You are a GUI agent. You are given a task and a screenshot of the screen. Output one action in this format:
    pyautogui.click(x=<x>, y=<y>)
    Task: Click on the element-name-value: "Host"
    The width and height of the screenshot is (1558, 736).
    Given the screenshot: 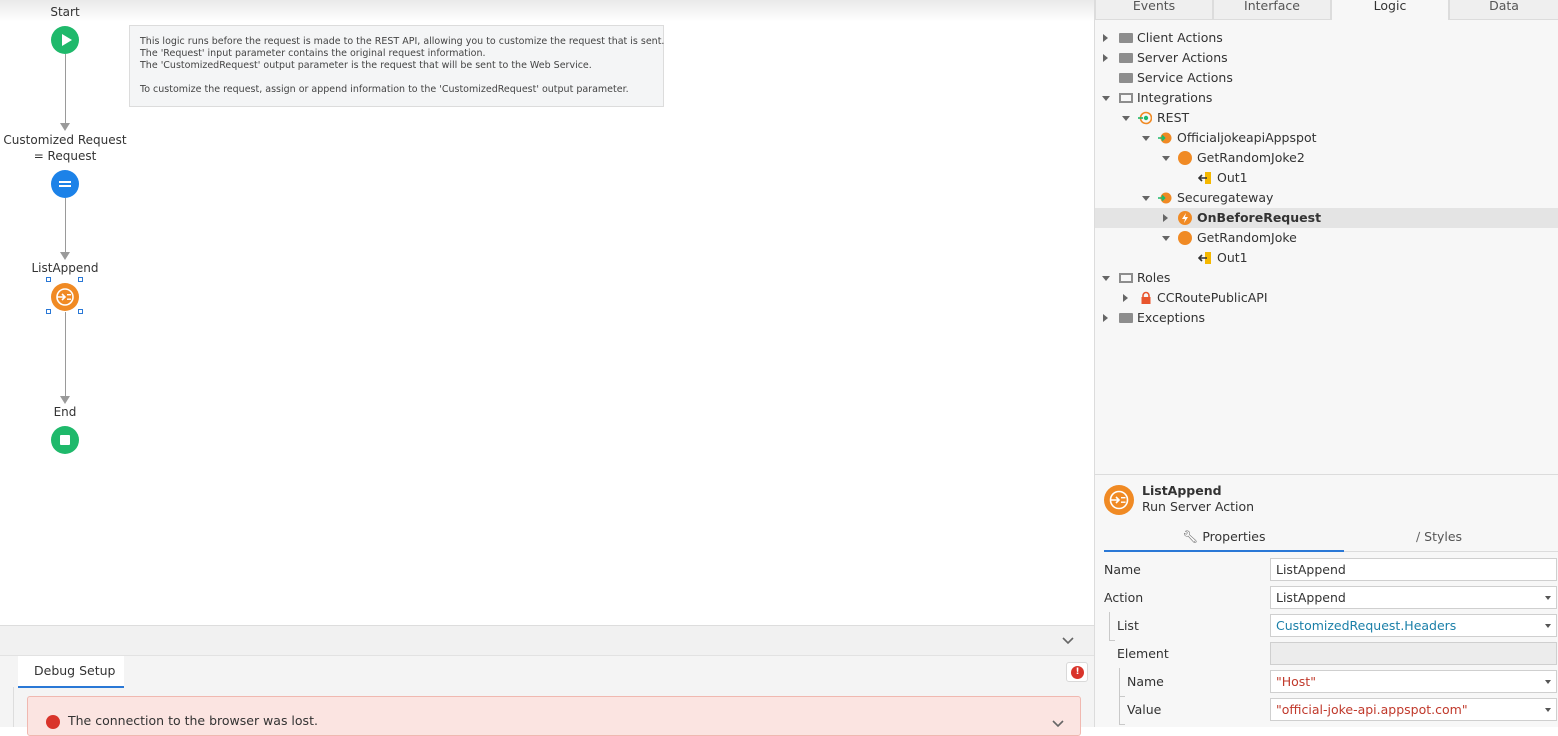 What is the action you would take?
    pyautogui.click(x=1296, y=681)
    